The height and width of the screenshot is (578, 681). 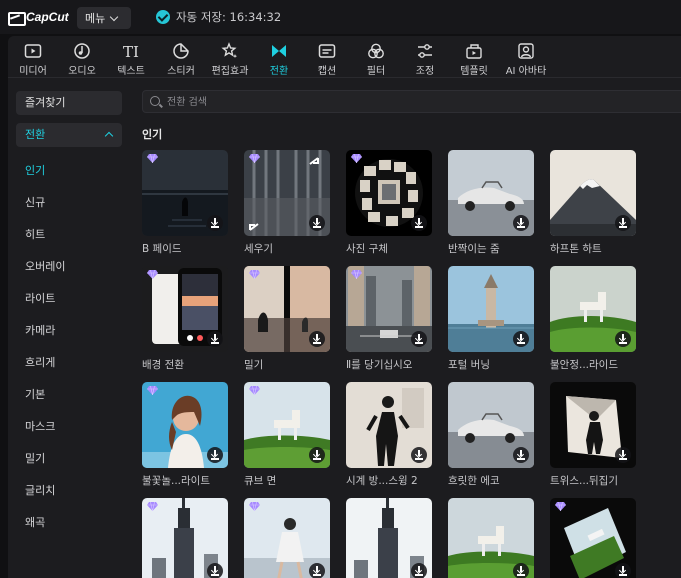 I want to click on transition-card: 불꽃놀...라이트, so click(x=185, y=435).